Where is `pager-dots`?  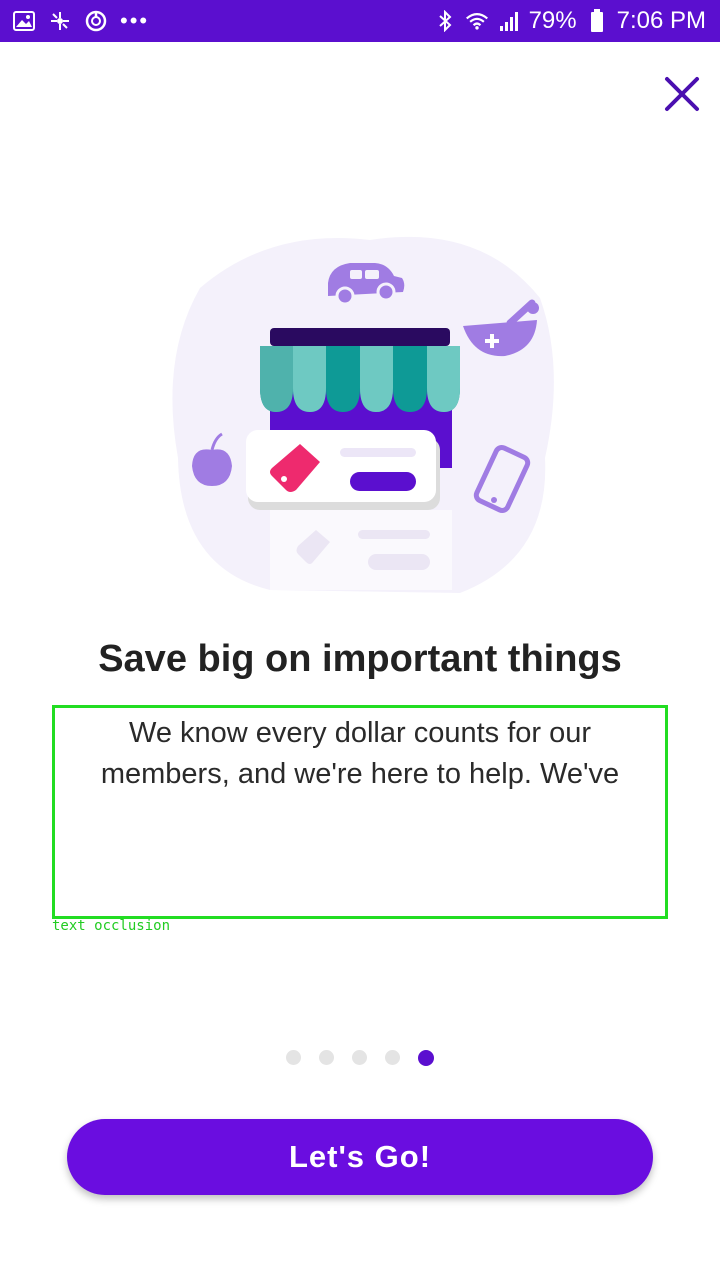 pager-dots is located at coordinates (360, 1058).